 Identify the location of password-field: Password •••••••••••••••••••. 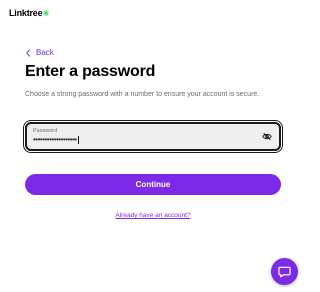
(153, 136).